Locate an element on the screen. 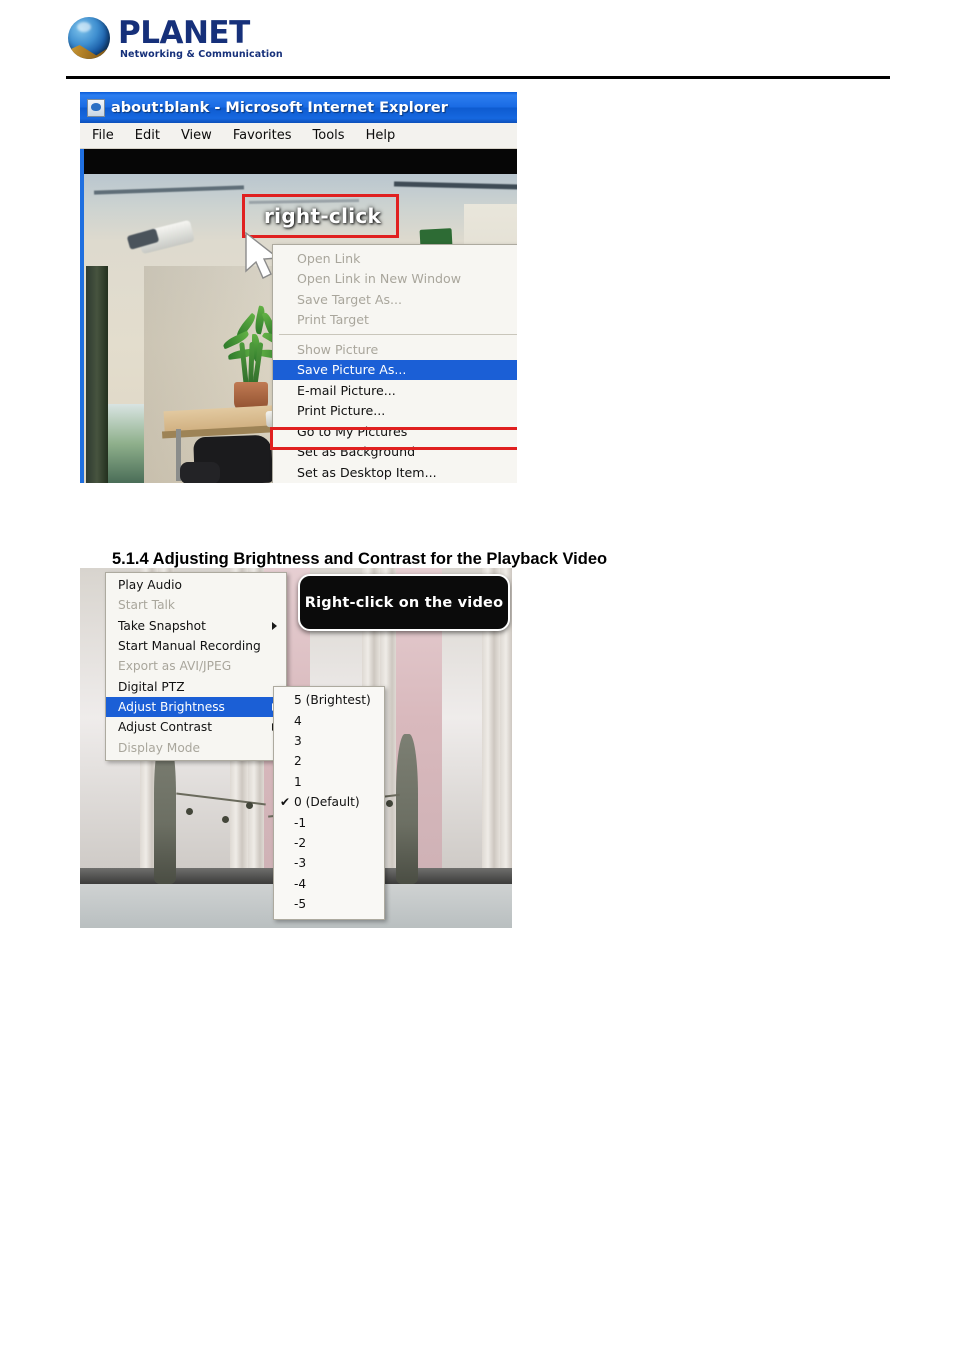 The height and width of the screenshot is (1350, 954). menu-item-label: -4 is located at coordinates (300, 883).